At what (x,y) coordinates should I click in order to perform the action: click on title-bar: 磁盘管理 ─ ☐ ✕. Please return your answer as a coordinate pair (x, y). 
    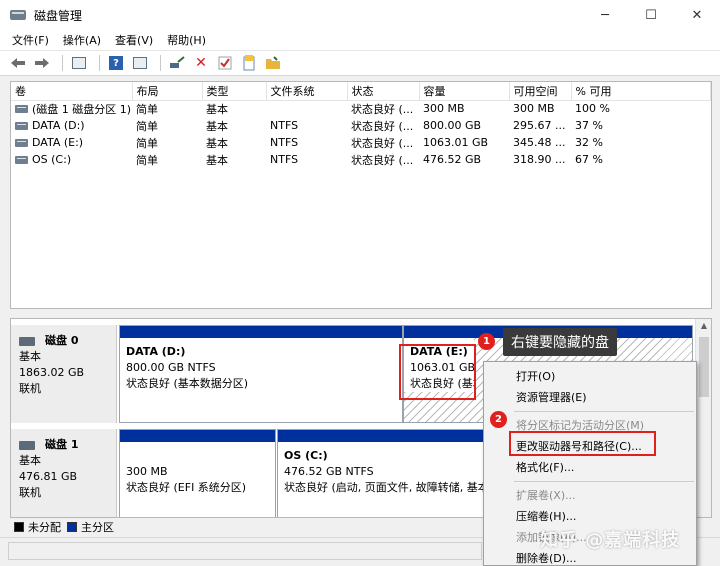
    Looking at the image, I should click on (360, 15).